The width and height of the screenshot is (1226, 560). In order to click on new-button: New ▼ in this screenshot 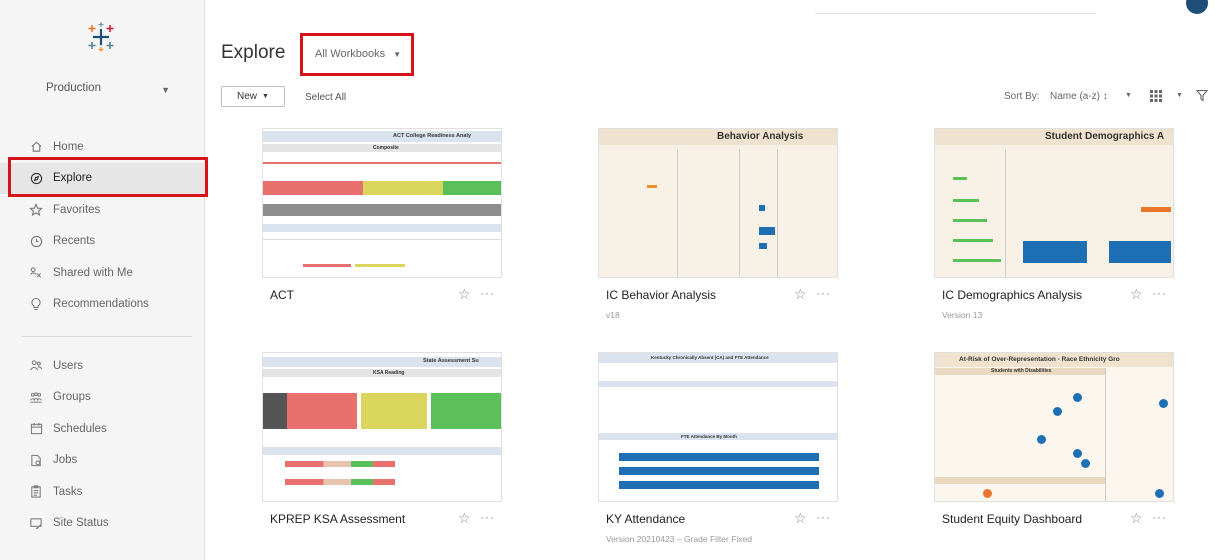, I will do `click(253, 96)`.